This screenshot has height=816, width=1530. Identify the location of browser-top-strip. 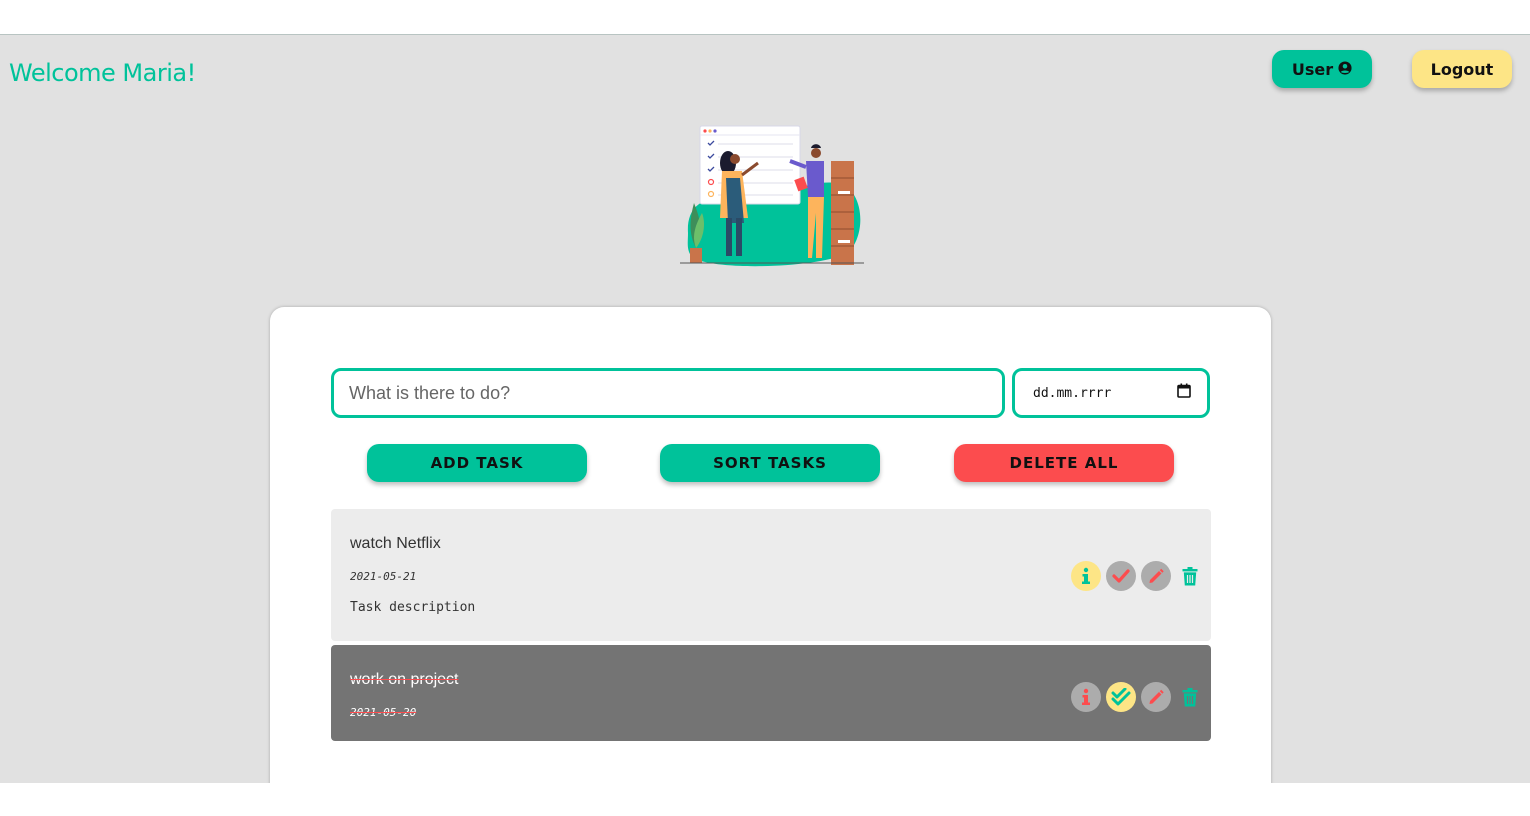
(765, 17).